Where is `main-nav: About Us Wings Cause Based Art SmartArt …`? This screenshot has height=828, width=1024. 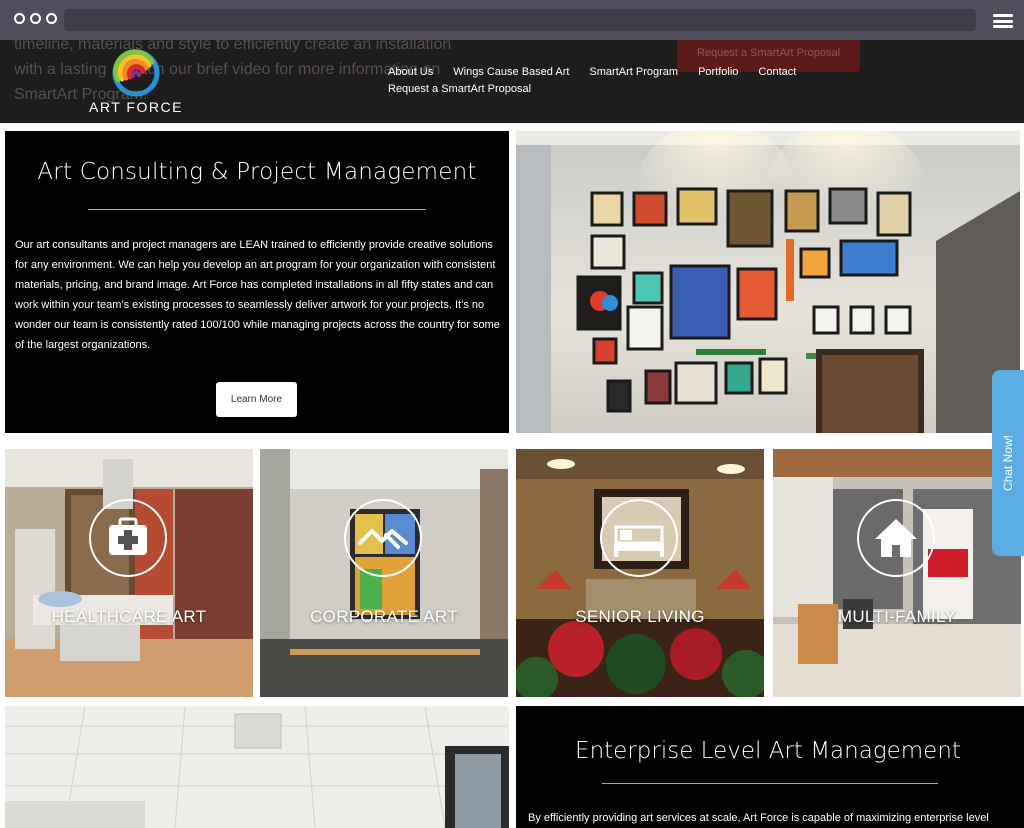 main-nav: About Us Wings Cause Based Art SmartArt … is located at coordinates (602, 80).